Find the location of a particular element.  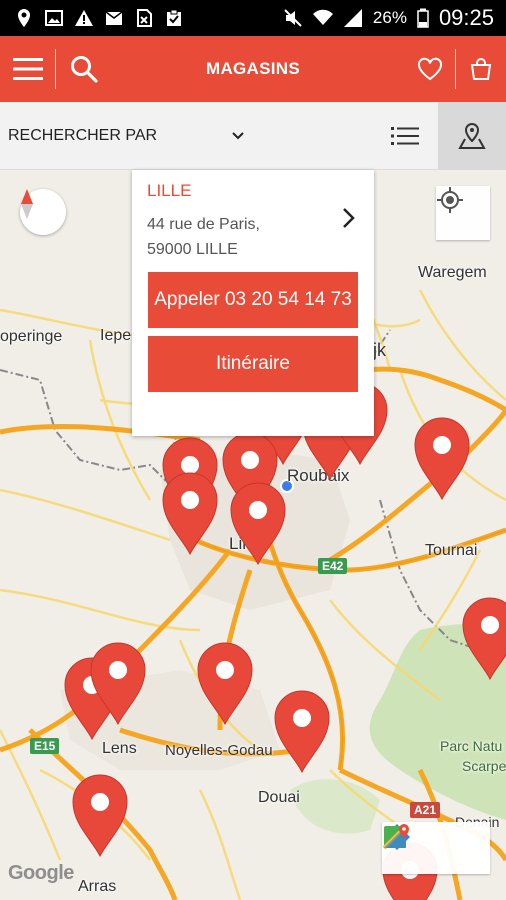

map-pin-icon is located at coordinates (472, 135).